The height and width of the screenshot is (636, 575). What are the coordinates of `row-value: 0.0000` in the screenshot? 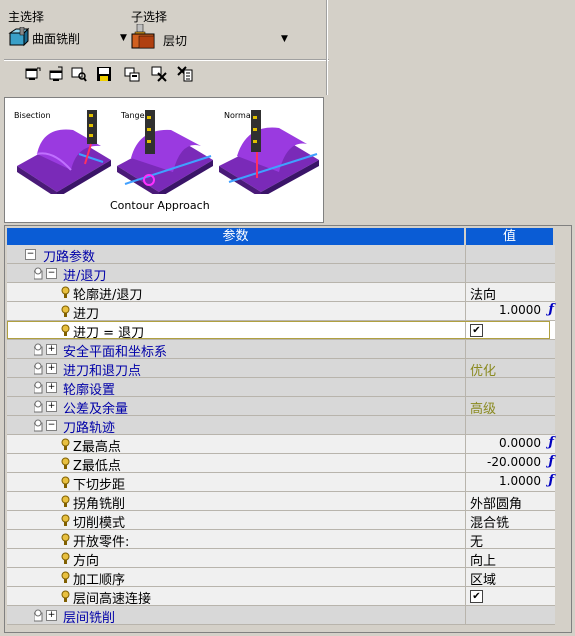 It's located at (520, 443).